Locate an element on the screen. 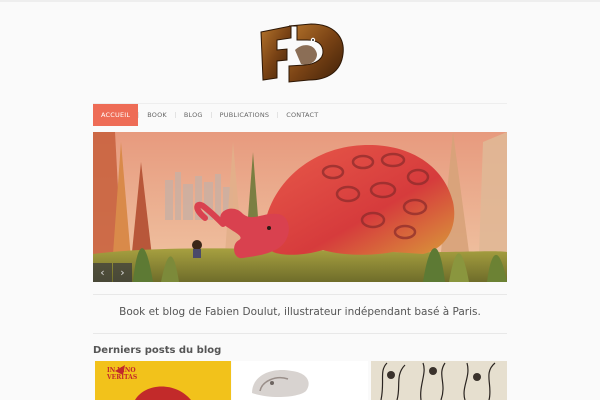  blog-post-thumbnail: IN VINO VERITAS is located at coordinates (163, 380).